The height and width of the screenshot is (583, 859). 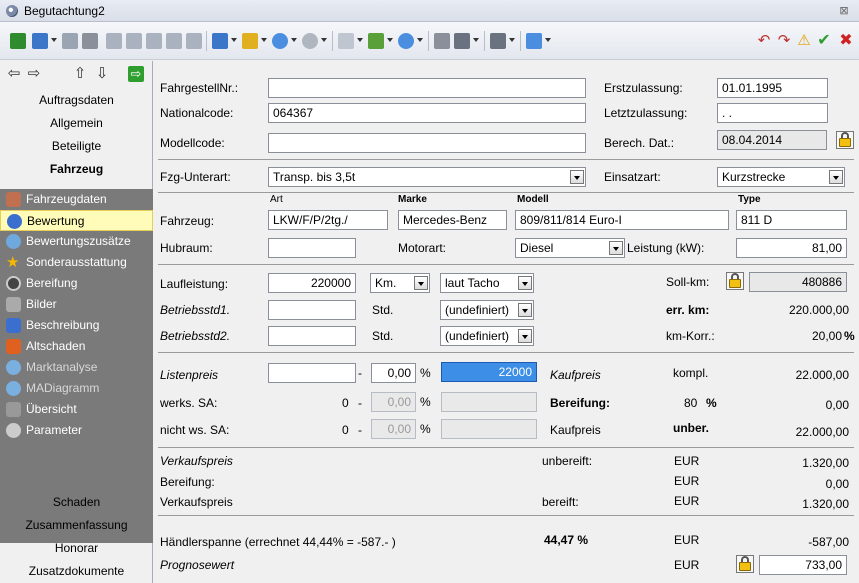 What do you see at coordinates (804, 41) in the screenshot?
I see `warning-icon: ⚠` at bounding box center [804, 41].